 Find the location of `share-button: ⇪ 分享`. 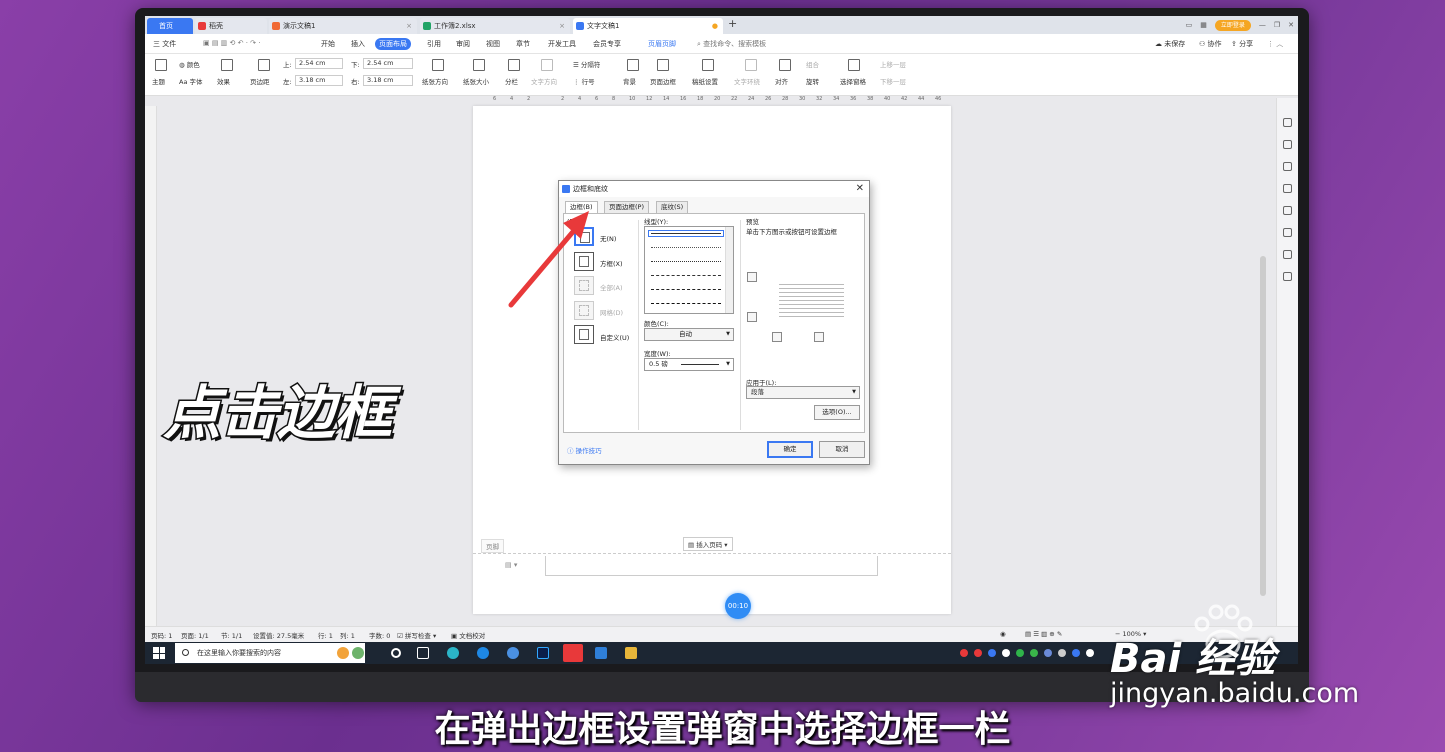

share-button: ⇪ 分享 is located at coordinates (1242, 44).